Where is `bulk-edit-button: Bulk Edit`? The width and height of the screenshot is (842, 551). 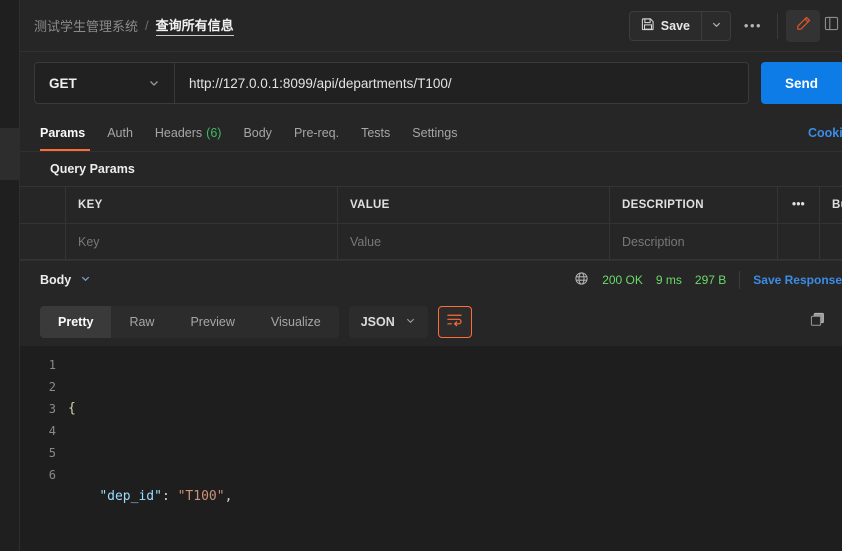 bulk-edit-button: Bulk Edit is located at coordinates (831, 205).